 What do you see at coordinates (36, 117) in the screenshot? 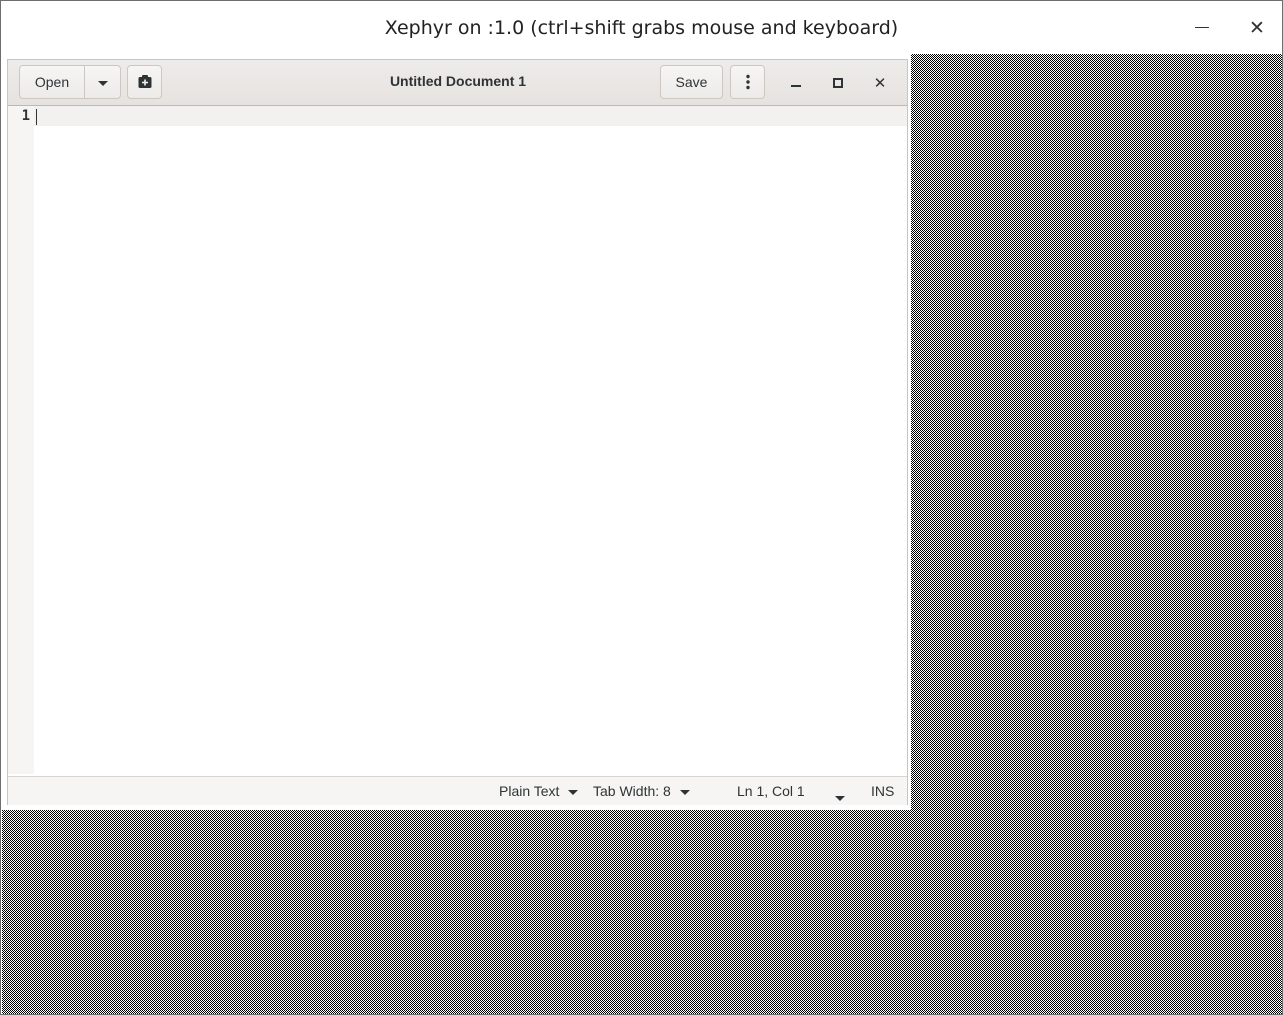
I see `text-cursor` at bounding box center [36, 117].